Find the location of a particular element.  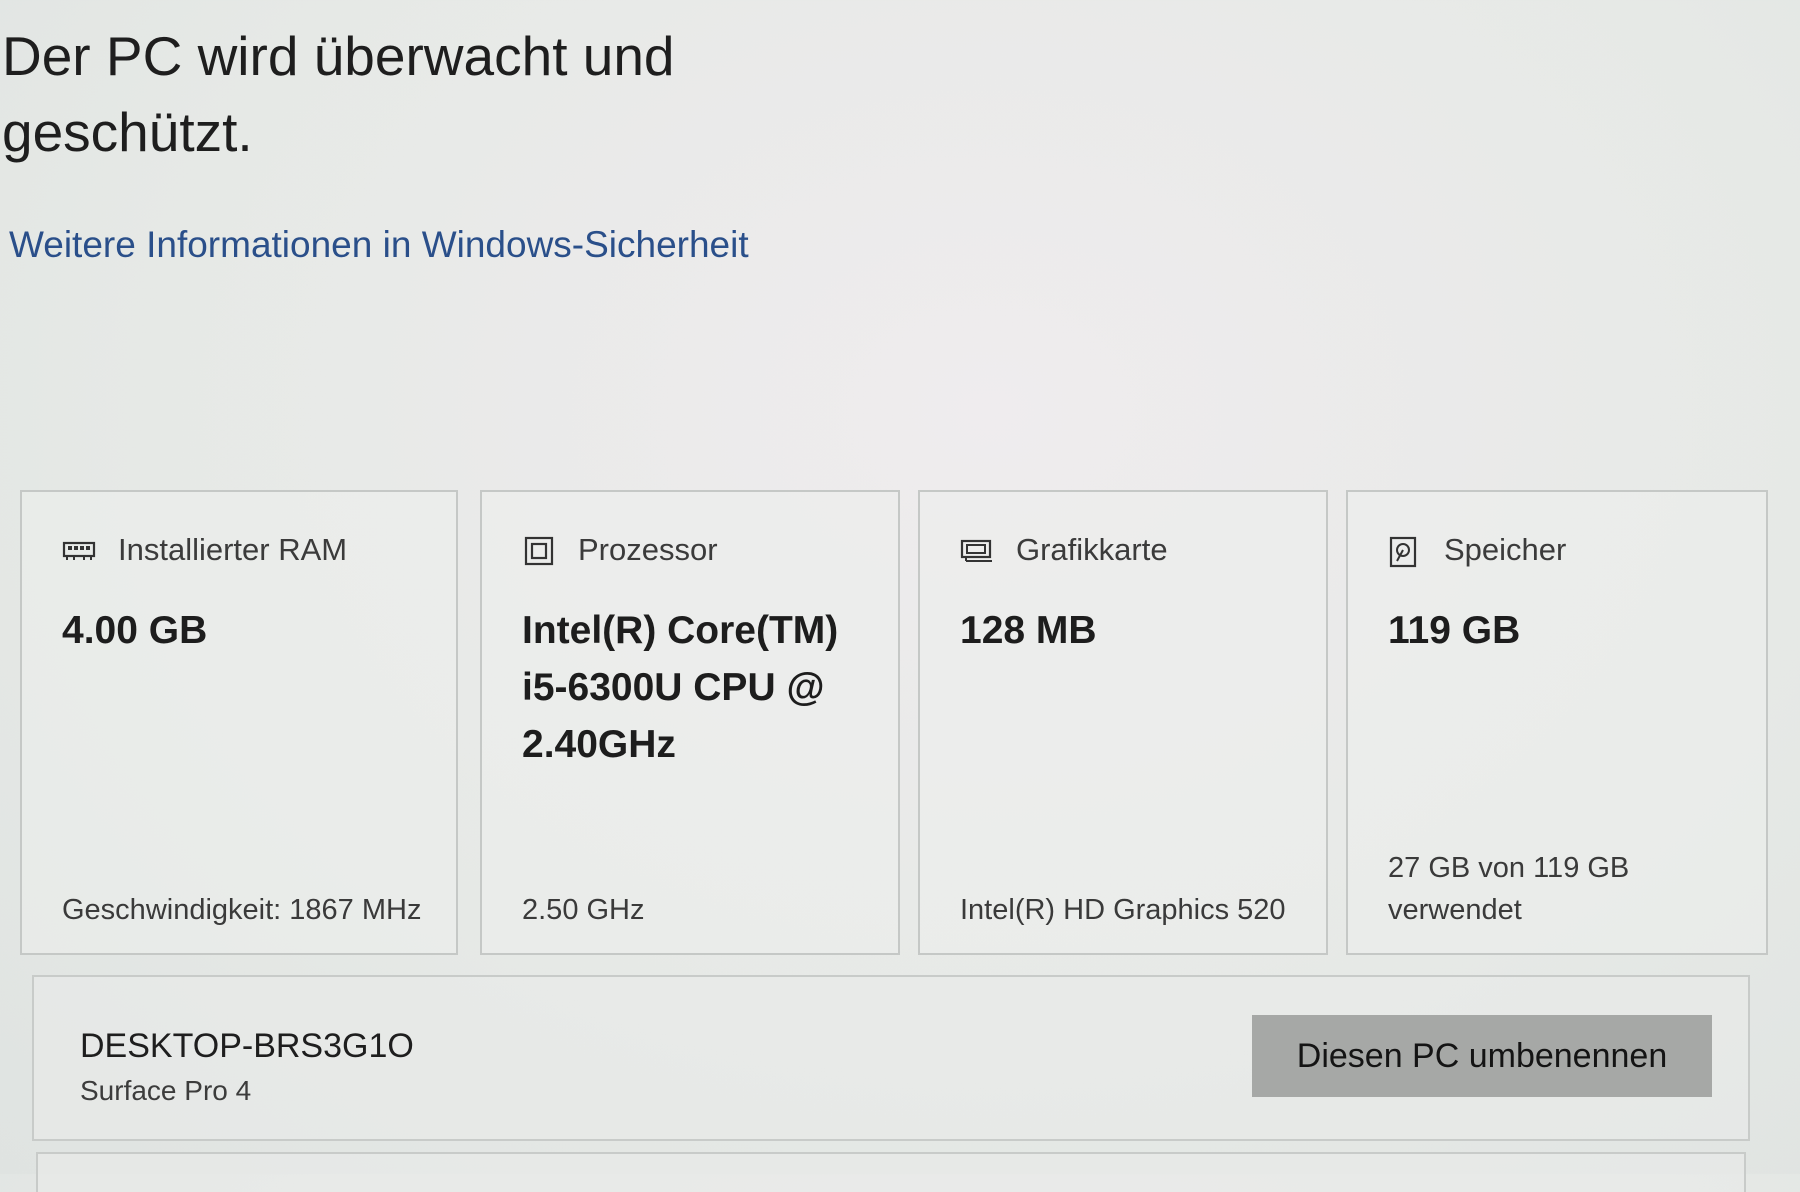

card-label: Grafikkarte is located at coordinates (1092, 549).